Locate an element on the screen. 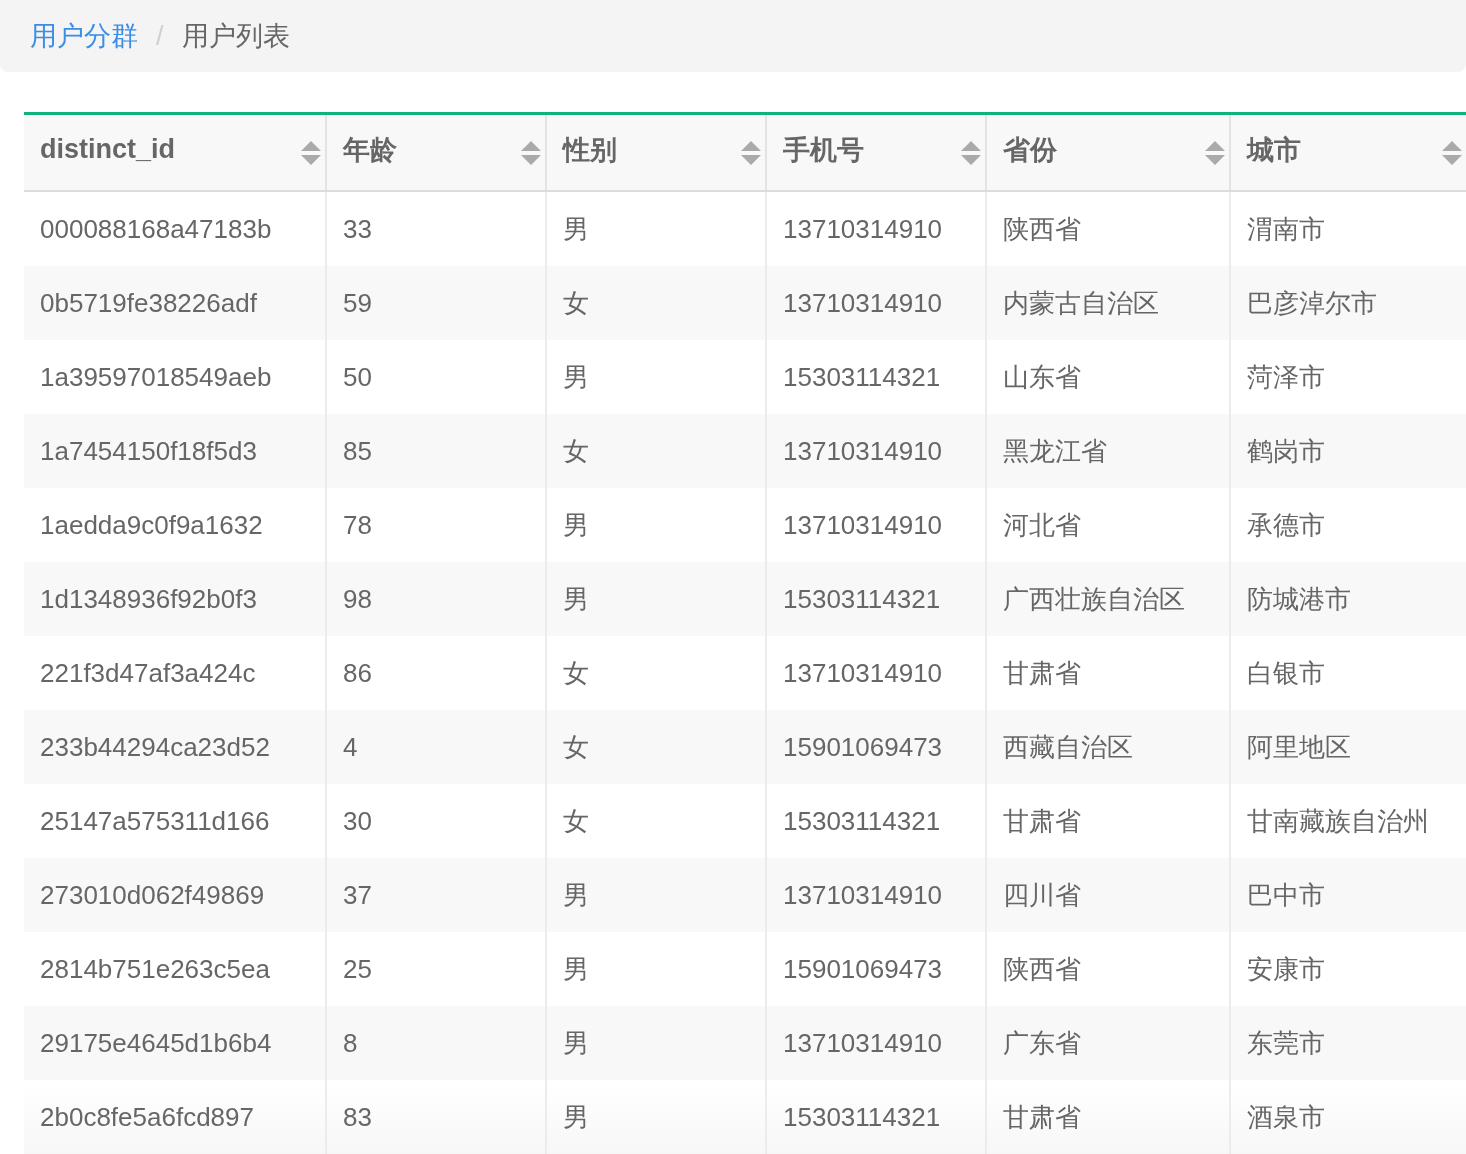 The width and height of the screenshot is (1466, 1154). table-cell: 甘肃省 is located at coordinates (1107, 1117).